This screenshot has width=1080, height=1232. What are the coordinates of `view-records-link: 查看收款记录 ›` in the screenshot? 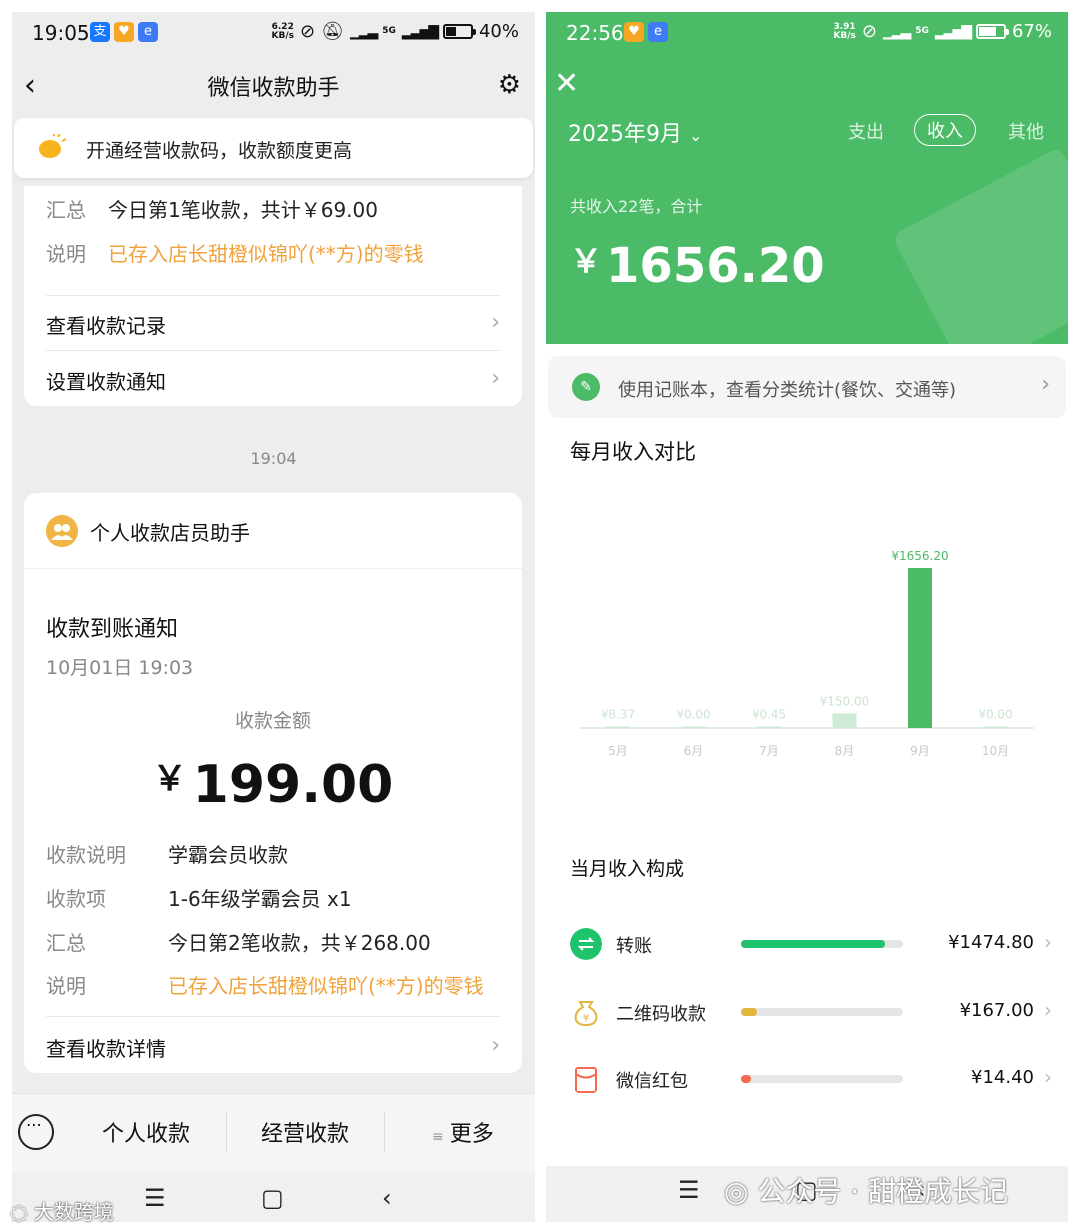 It's located at (273, 337).